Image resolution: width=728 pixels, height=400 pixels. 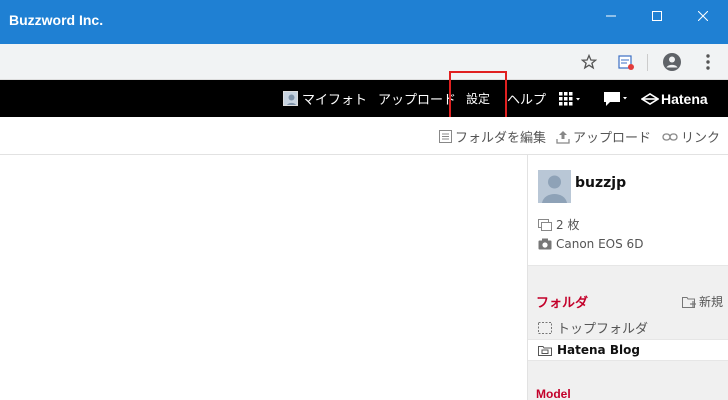 I want to click on list-edit-icon, so click(x=445, y=136).